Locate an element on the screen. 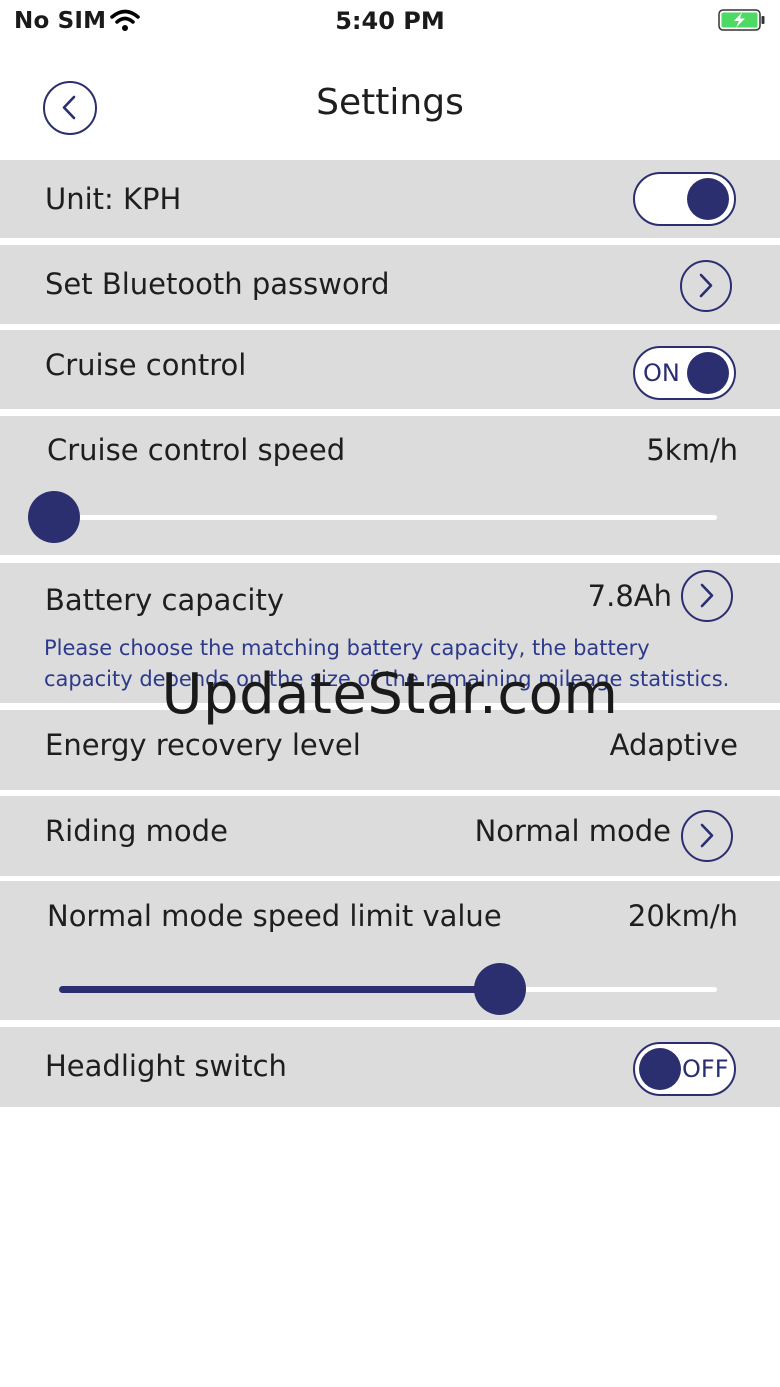 Image resolution: width=780 pixels, height=1387 pixels. energy-recovery-value: Adaptive is located at coordinates (673, 745).